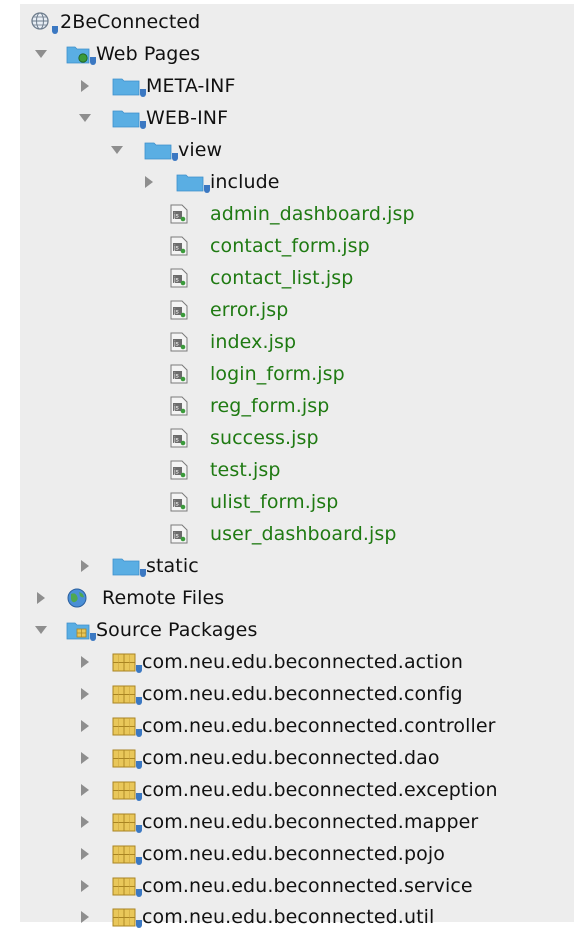  What do you see at coordinates (278, 822) in the screenshot?
I see `package-item: com.neu.edu.beconnected.mapper` at bounding box center [278, 822].